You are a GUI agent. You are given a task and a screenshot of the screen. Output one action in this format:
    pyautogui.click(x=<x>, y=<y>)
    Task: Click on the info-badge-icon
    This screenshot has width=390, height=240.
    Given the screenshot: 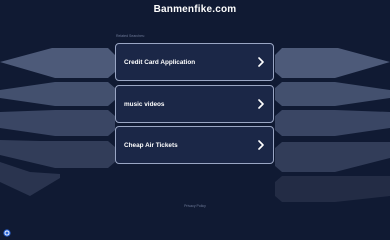 What is the action you would take?
    pyautogui.click(x=7, y=233)
    